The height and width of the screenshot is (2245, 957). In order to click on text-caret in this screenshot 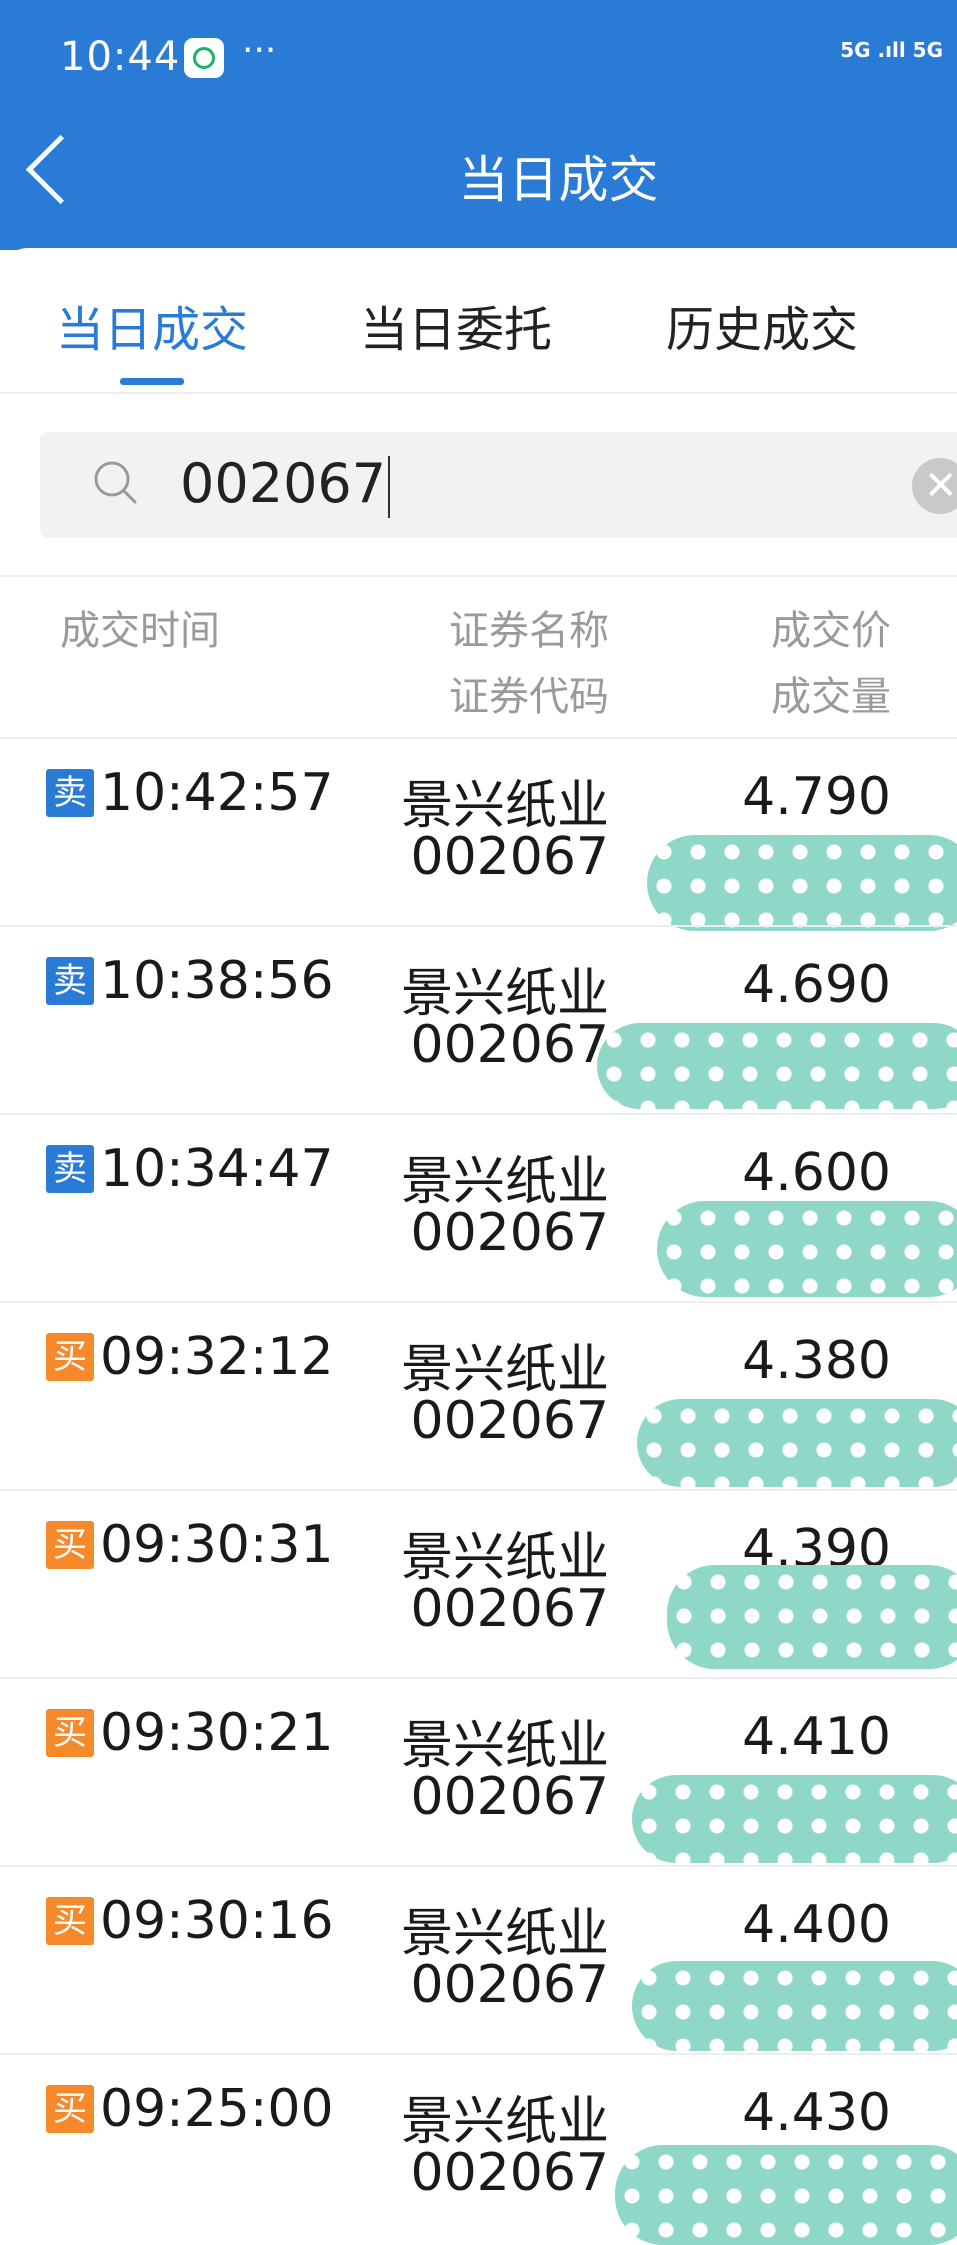, I will do `click(389, 487)`.